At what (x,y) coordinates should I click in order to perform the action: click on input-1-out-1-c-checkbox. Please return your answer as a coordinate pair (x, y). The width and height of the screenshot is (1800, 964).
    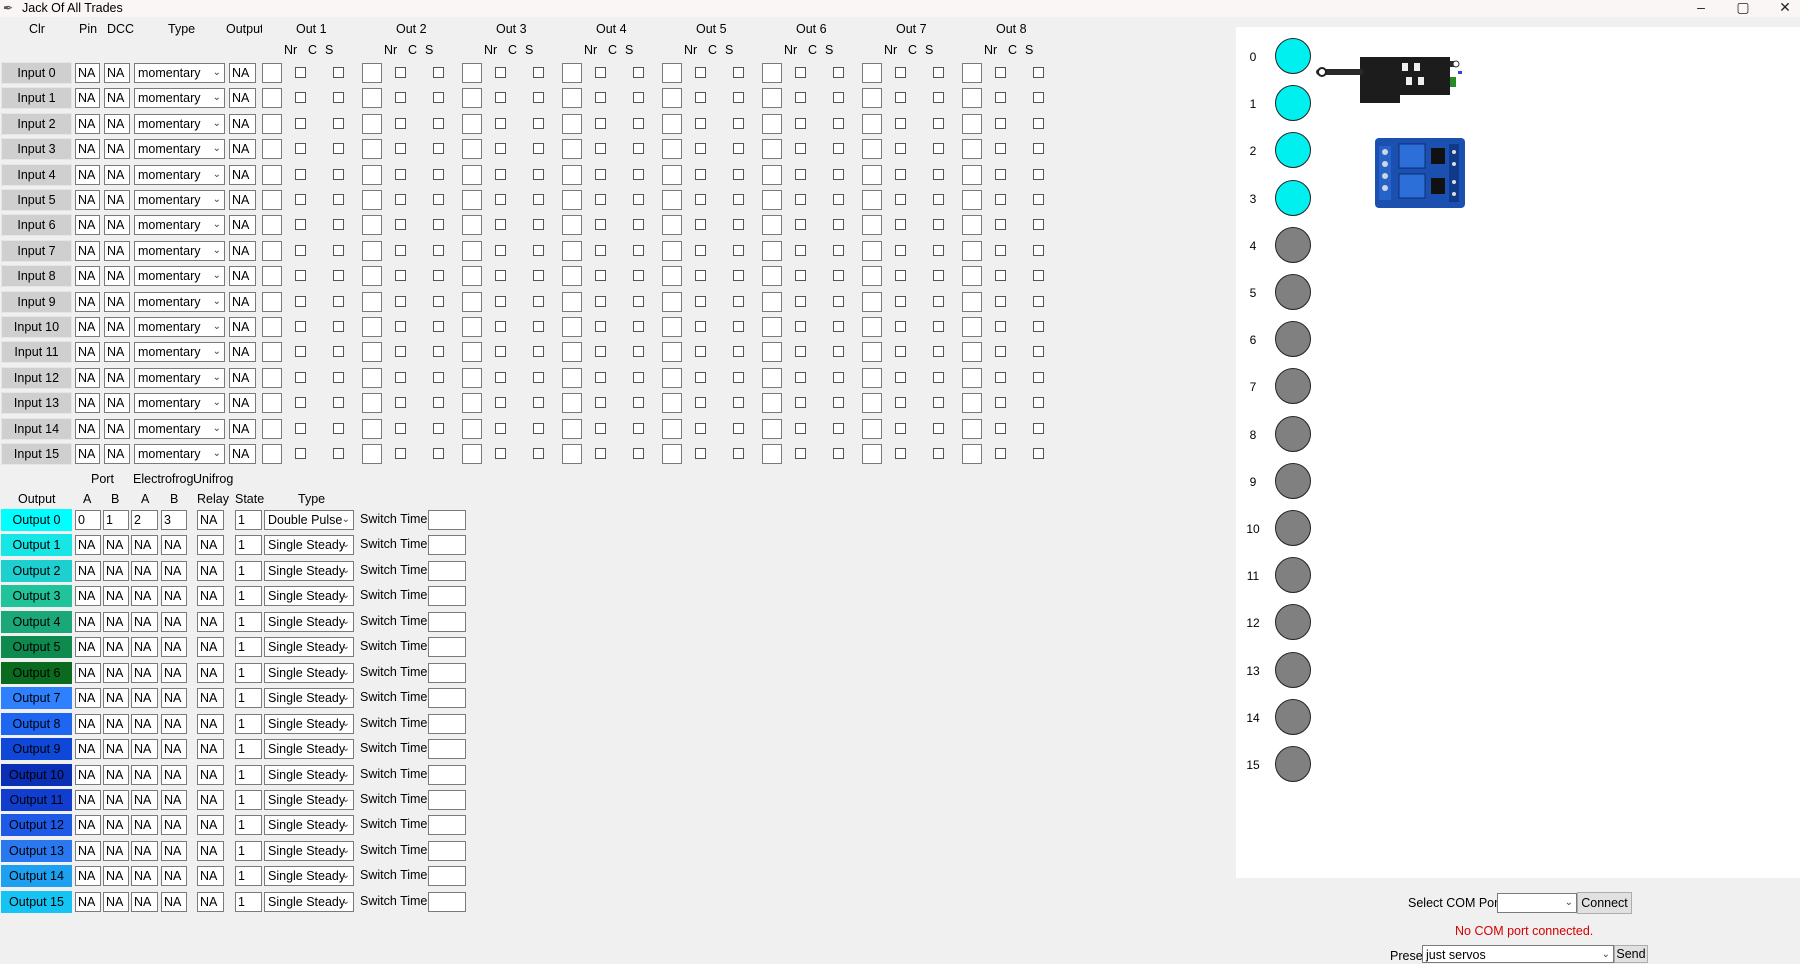
    Looking at the image, I should click on (300, 98).